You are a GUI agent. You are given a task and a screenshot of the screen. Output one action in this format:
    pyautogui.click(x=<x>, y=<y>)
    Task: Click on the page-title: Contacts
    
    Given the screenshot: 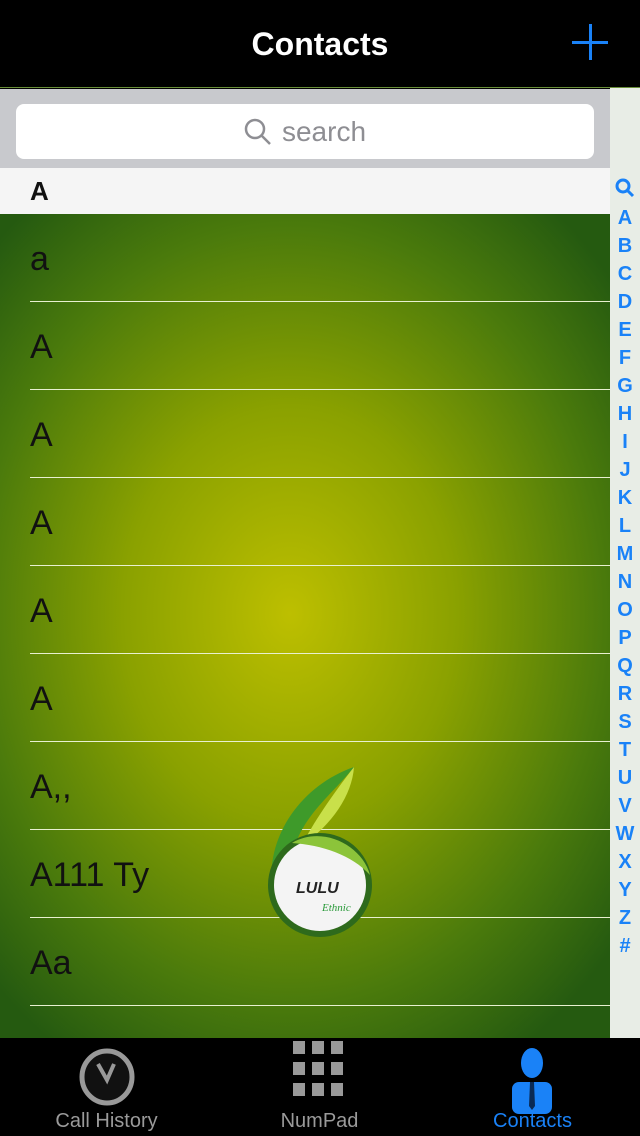 What is the action you would take?
    pyautogui.click(x=320, y=44)
    